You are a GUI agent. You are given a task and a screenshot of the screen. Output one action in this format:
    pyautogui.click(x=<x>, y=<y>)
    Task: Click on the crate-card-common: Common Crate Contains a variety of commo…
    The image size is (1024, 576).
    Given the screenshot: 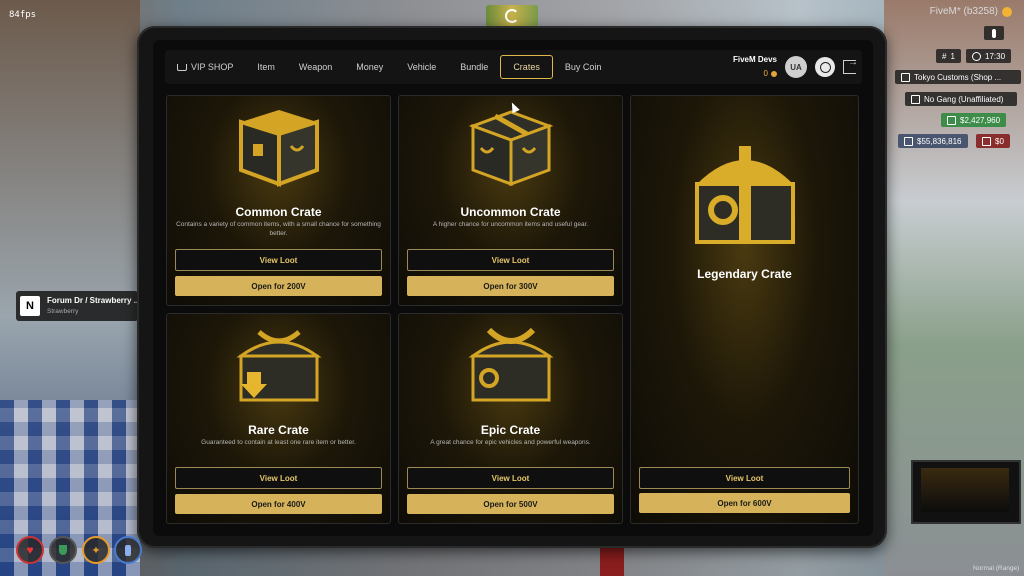 What is the action you would take?
    pyautogui.click(x=278, y=200)
    